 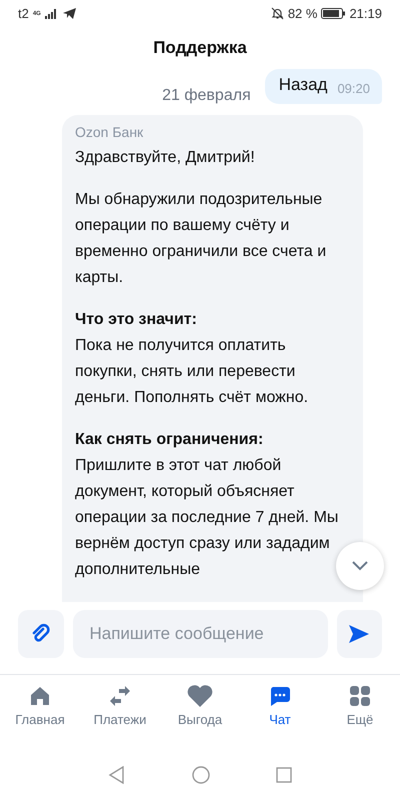 I want to click on message-paragraph: Здравствуйте, Дмитрий!, so click(x=165, y=158).